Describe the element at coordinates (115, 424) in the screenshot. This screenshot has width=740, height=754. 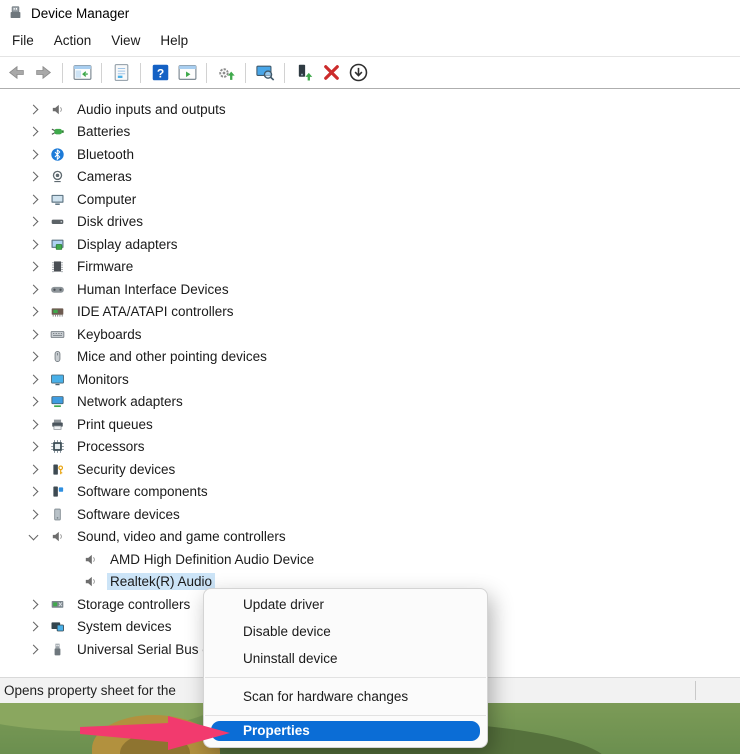
I see `tree-item-label: Print queues` at that location.